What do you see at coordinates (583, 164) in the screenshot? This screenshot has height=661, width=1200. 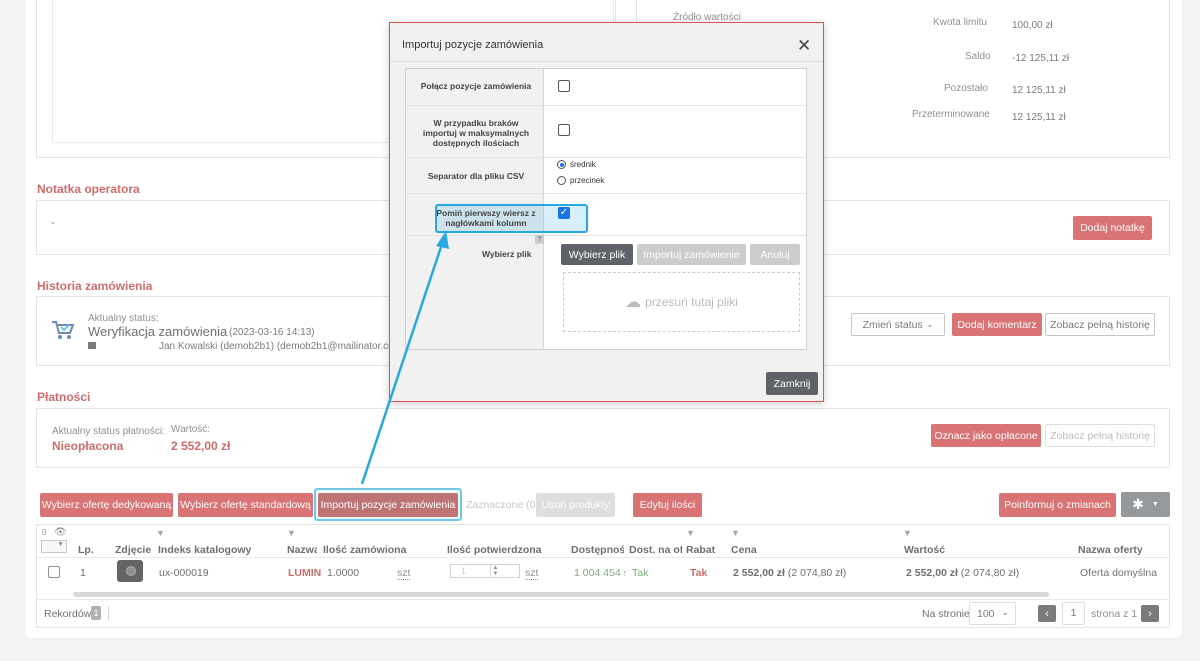 I see `separator-option-srednik: średnik` at bounding box center [583, 164].